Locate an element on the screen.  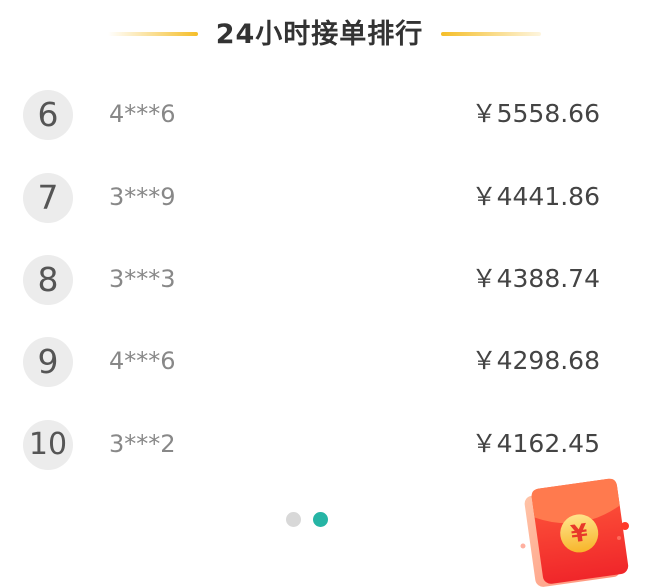
red-envelope-icon: ¥ is located at coordinates (575, 532).